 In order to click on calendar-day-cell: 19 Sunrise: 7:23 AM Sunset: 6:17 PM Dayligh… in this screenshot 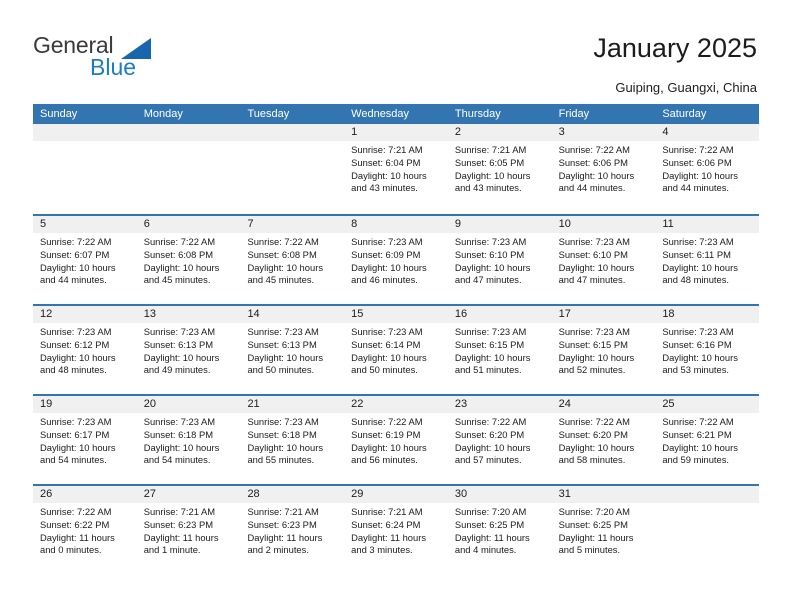, I will do `click(85, 440)`.